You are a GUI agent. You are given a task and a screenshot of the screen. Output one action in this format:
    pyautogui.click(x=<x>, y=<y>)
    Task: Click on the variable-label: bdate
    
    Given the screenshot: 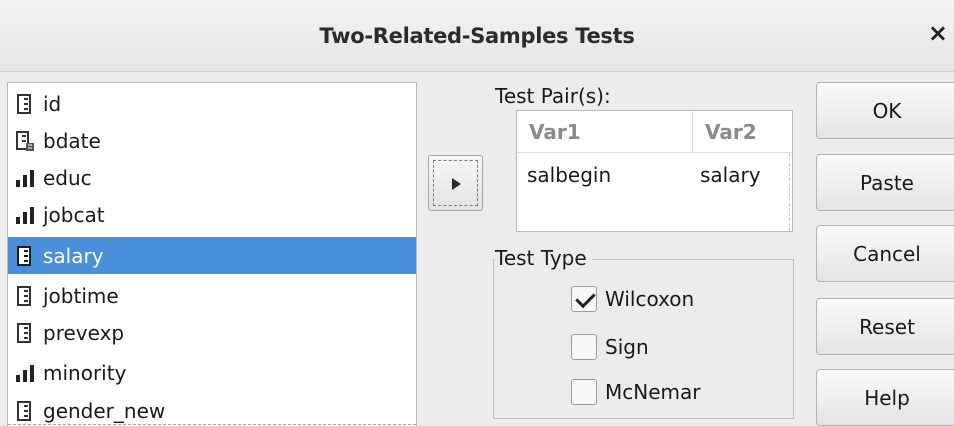 What is the action you would take?
    pyautogui.click(x=72, y=140)
    